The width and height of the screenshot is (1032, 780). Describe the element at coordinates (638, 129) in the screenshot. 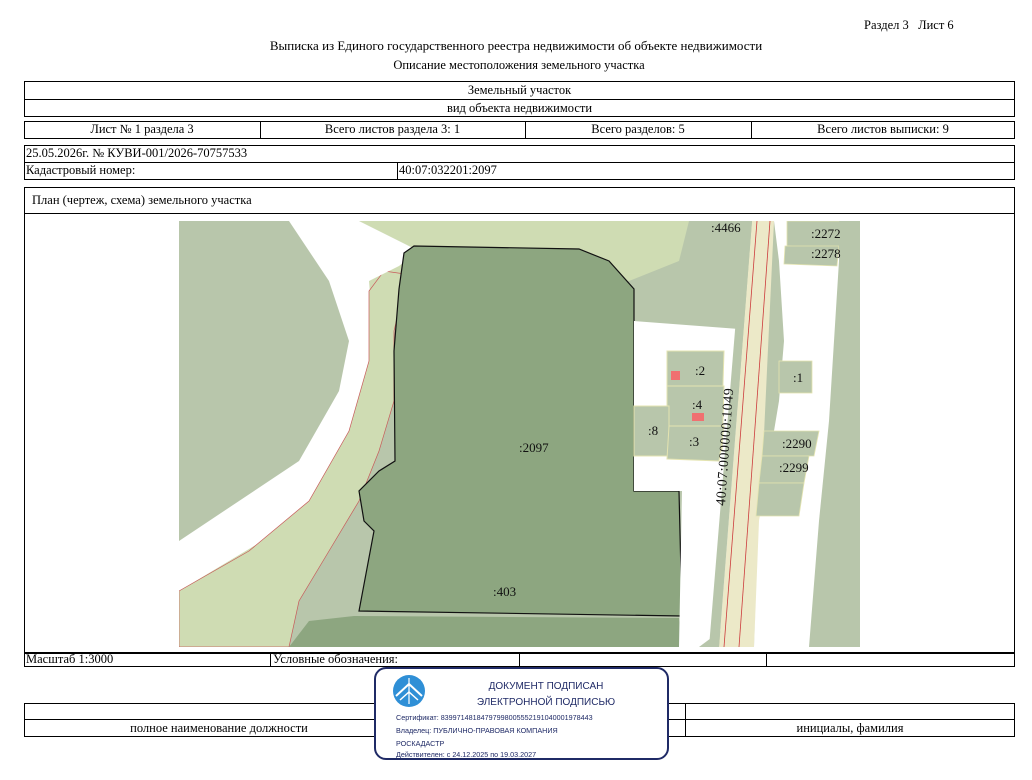

I see `total-sections: Всего разделов: 5` at that location.